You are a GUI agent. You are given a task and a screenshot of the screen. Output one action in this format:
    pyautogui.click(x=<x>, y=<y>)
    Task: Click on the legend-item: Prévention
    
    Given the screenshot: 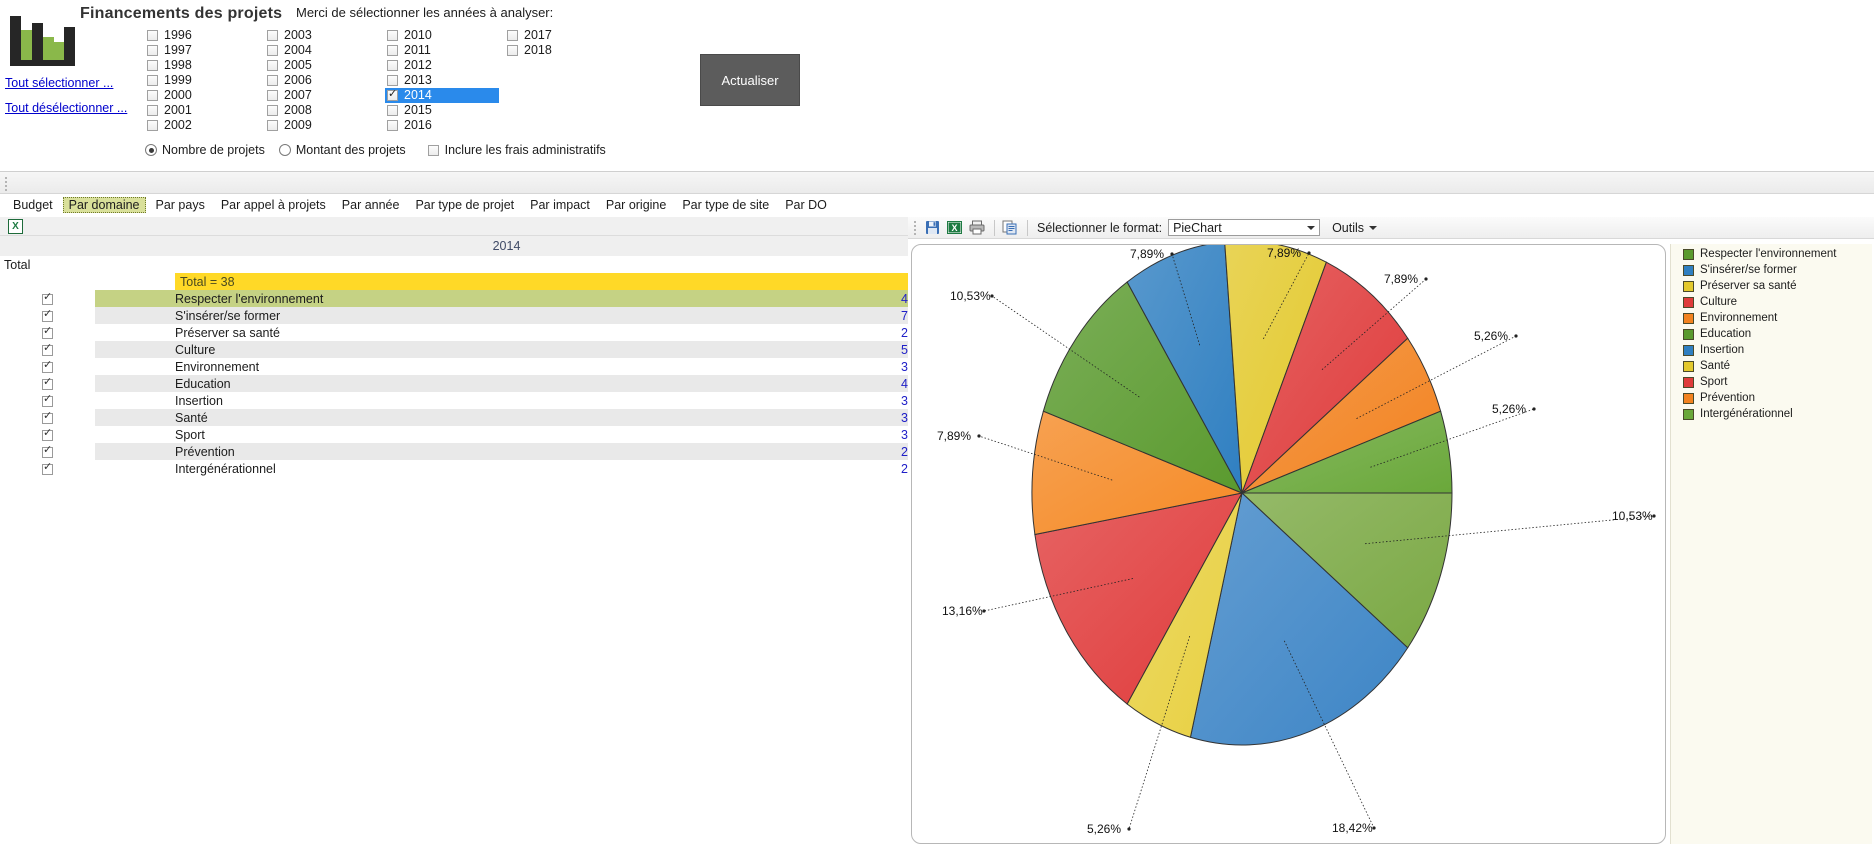 What is the action you would take?
    pyautogui.click(x=1771, y=398)
    